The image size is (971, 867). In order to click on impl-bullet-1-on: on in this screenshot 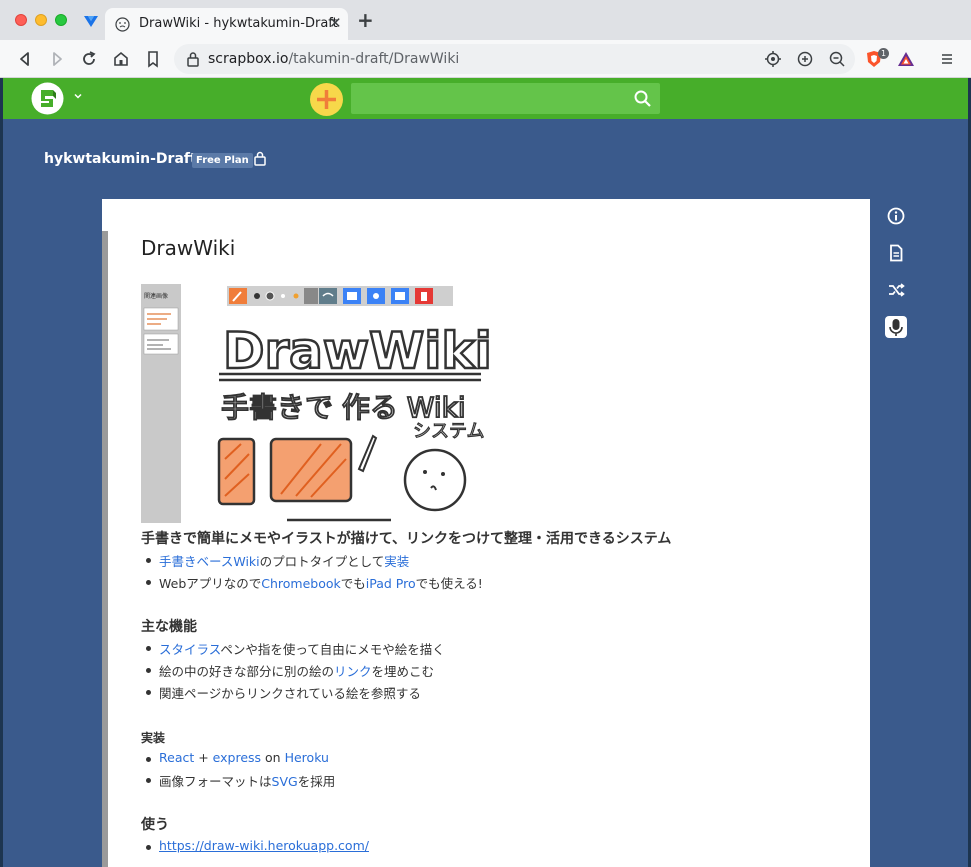, I will do `click(273, 757)`.